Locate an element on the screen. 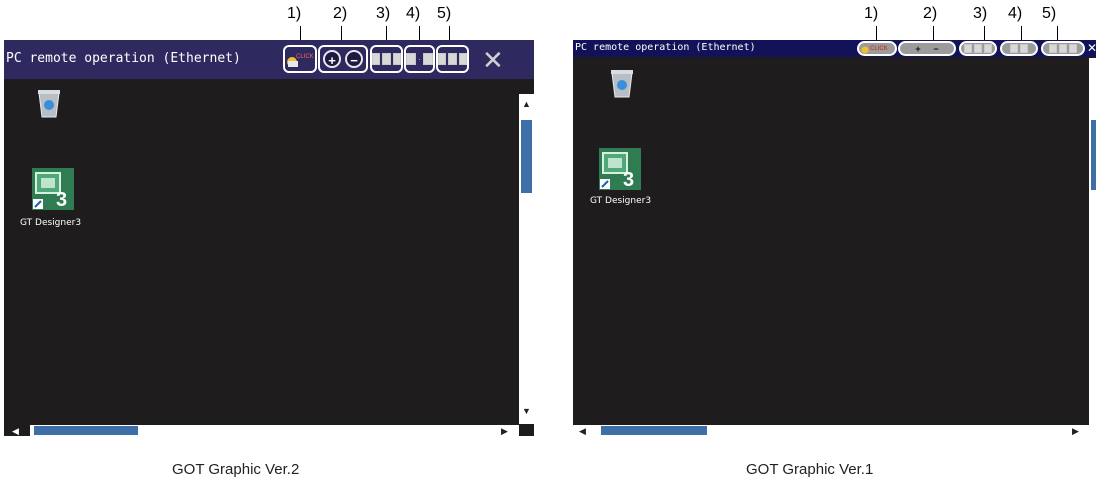 Image resolution: width=1096 pixels, height=482 pixels. callout-3-v2: 3) is located at coordinates (383, 13).